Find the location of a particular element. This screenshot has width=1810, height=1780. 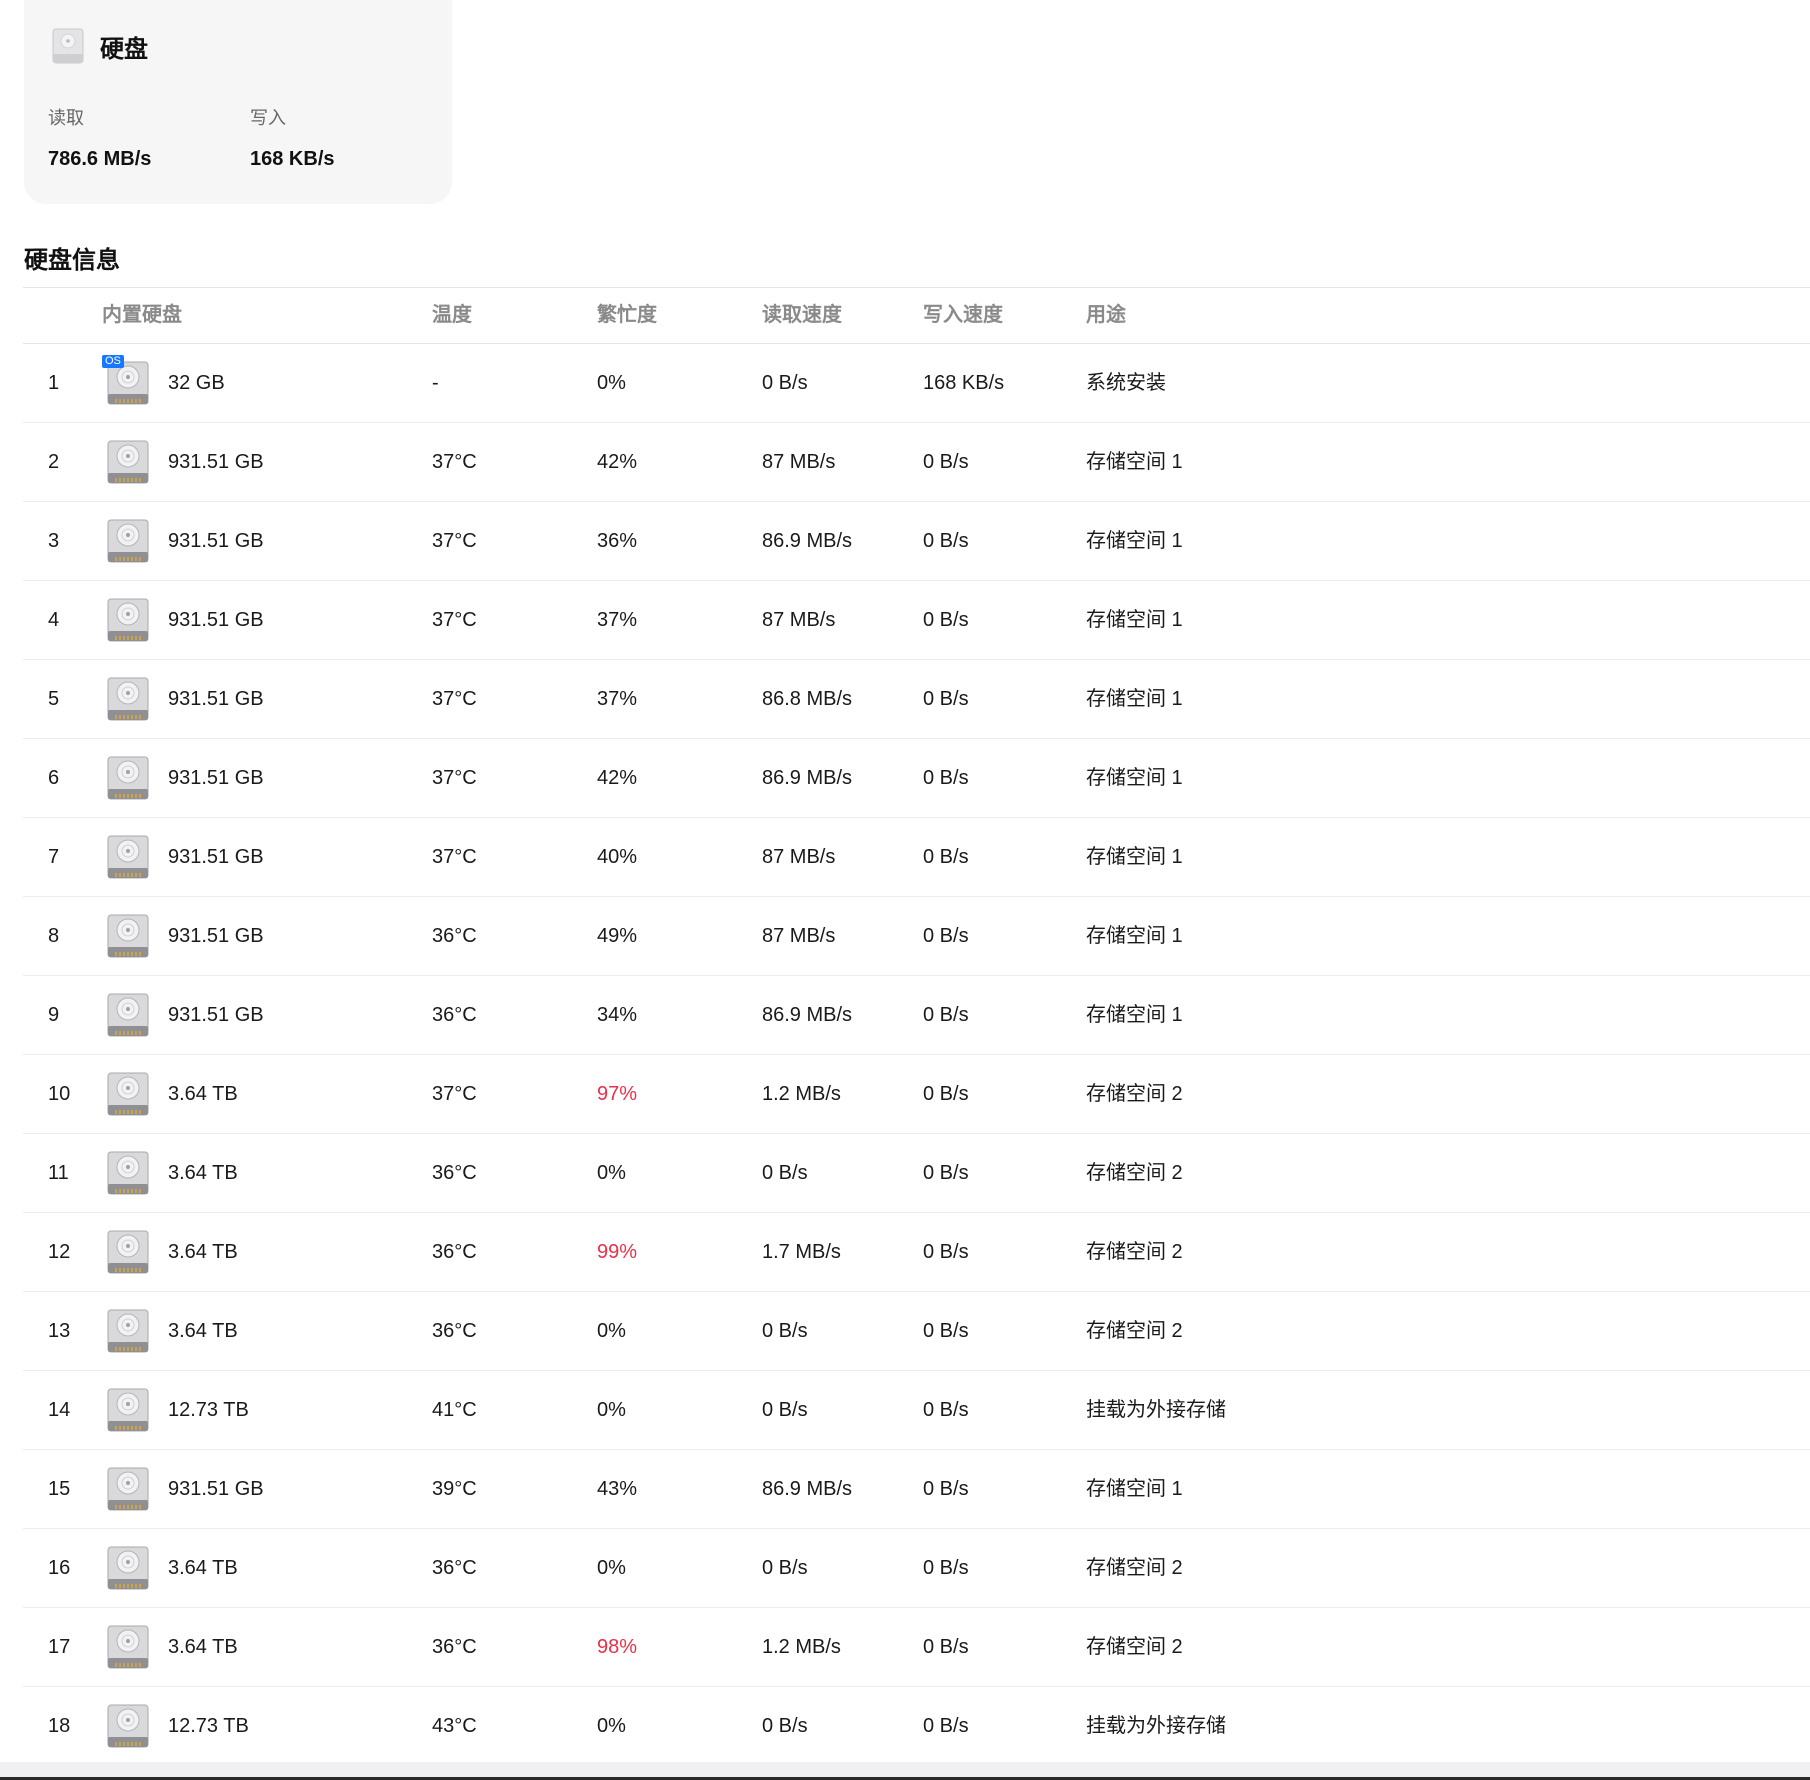

read-metric: 读取 786.6 MB/s is located at coordinates (99, 137).